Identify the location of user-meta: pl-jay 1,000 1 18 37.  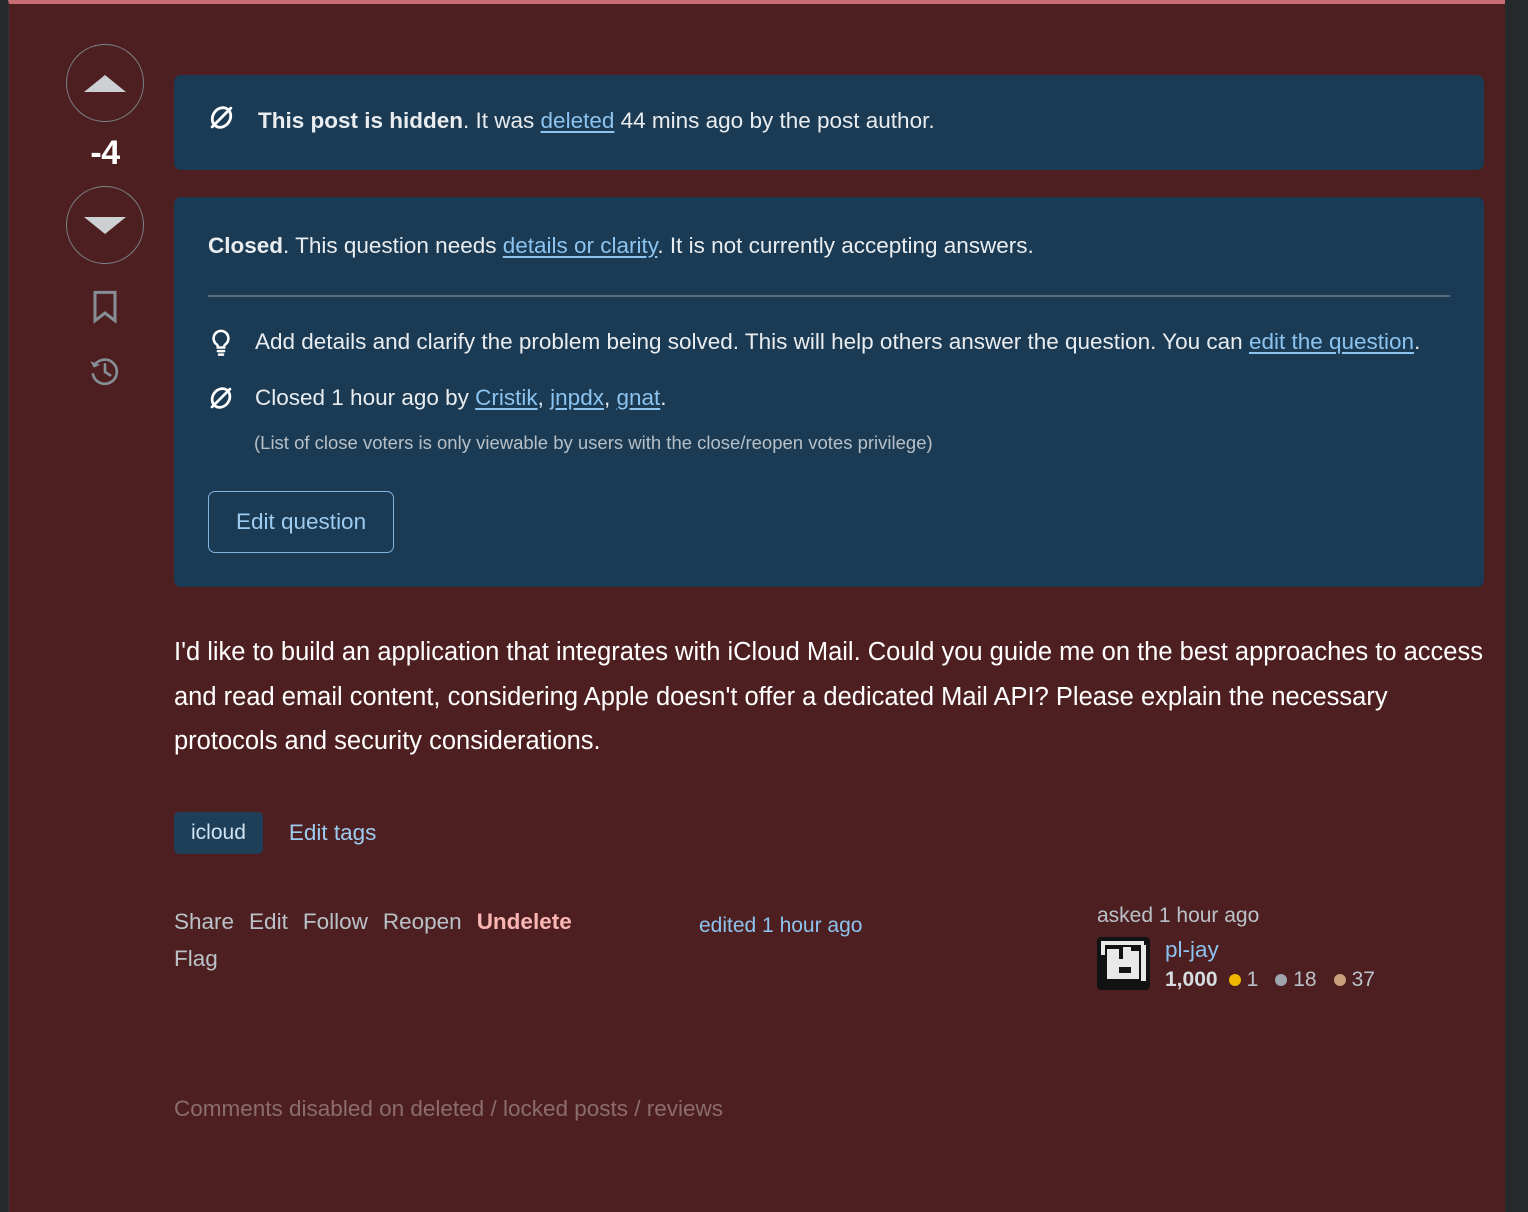
(1275, 964).